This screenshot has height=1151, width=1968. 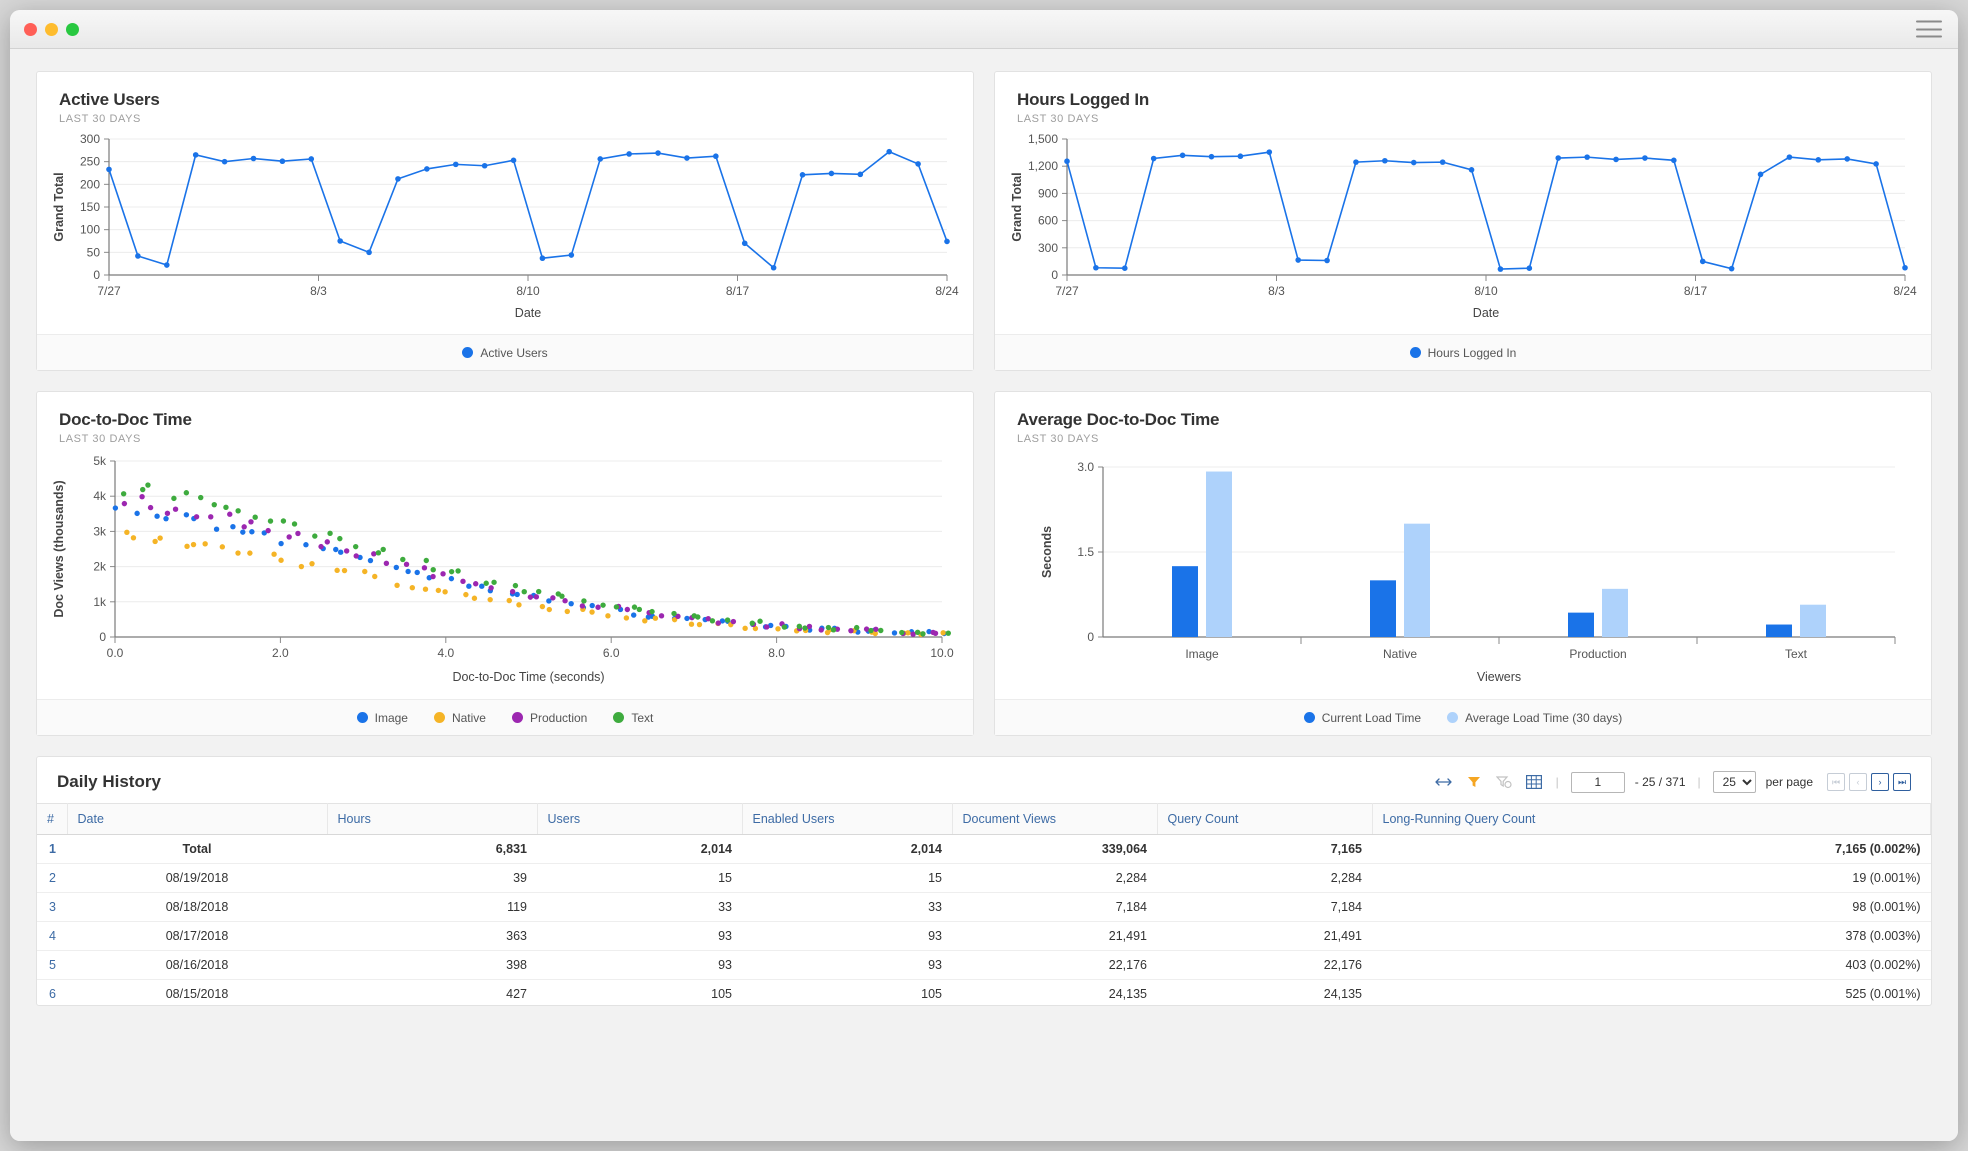 I want to click on column-header-index: #, so click(x=52, y=819).